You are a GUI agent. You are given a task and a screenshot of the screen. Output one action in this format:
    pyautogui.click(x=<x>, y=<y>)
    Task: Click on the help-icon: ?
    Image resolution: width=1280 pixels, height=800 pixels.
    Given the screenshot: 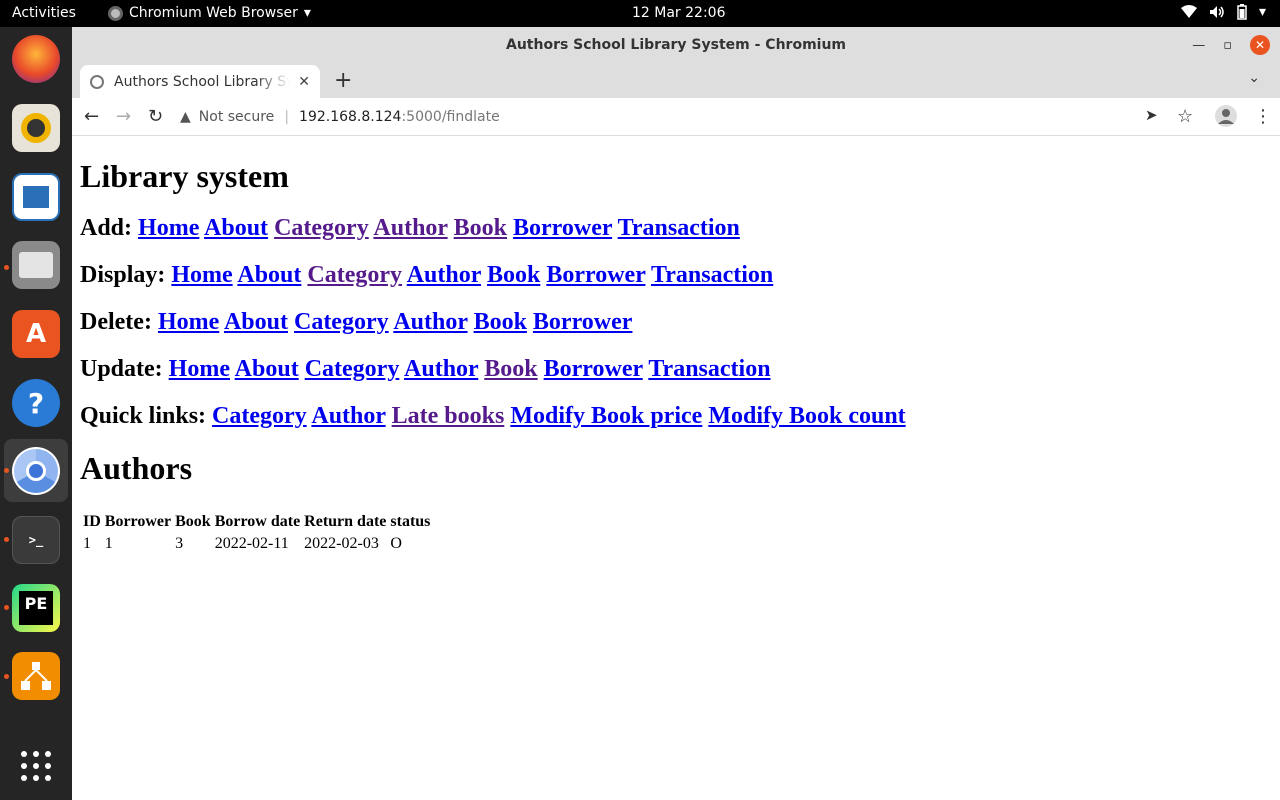 What is the action you would take?
    pyautogui.click(x=36, y=403)
    